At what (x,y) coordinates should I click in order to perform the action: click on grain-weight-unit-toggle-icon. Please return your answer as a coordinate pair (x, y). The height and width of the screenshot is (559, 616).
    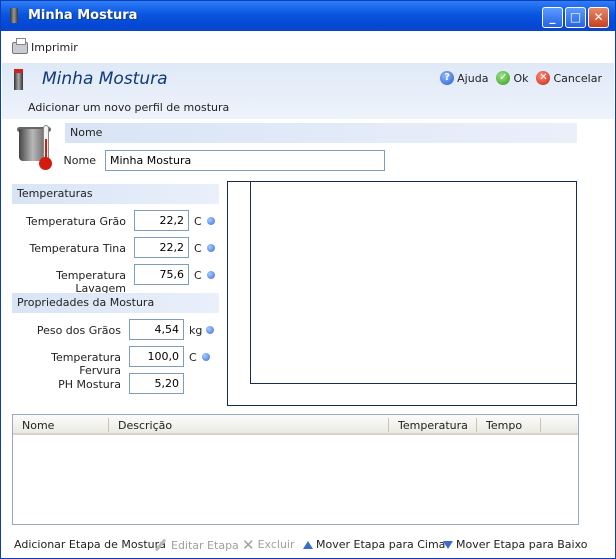
    Looking at the image, I should click on (210, 330).